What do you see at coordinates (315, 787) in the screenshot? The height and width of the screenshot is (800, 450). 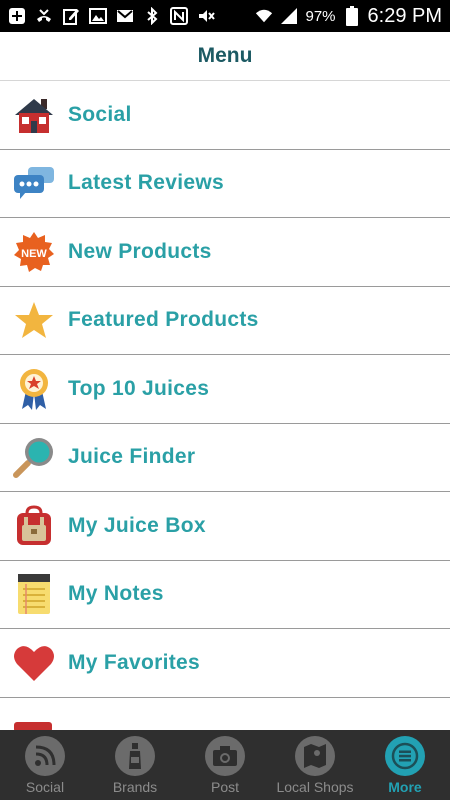 I see `tab-label: Local Shops` at bounding box center [315, 787].